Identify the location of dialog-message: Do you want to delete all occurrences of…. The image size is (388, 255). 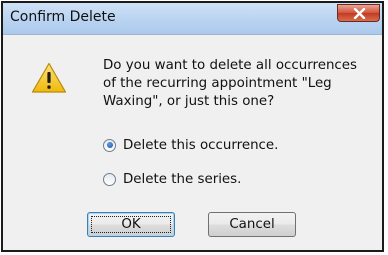
(239, 84).